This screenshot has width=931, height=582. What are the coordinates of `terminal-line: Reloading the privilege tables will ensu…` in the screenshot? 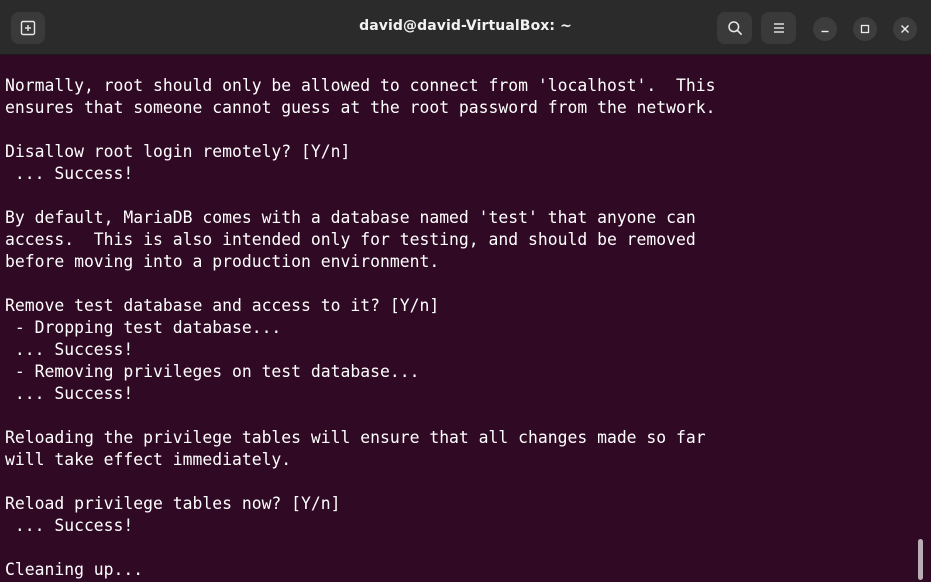 It's located at (355, 437).